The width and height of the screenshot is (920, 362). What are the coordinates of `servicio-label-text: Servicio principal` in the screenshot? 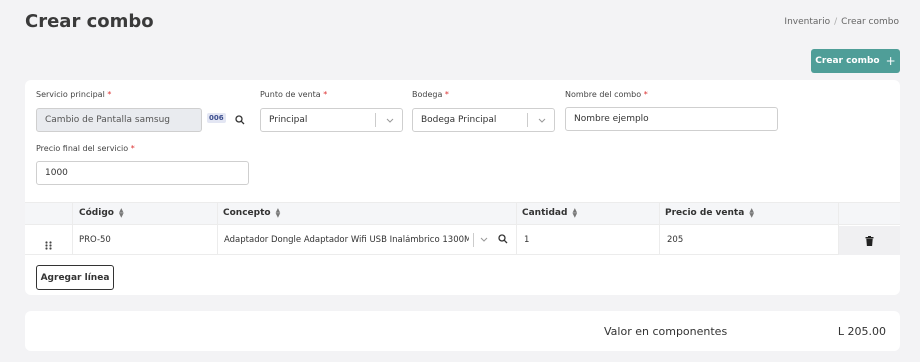 It's located at (70, 94).